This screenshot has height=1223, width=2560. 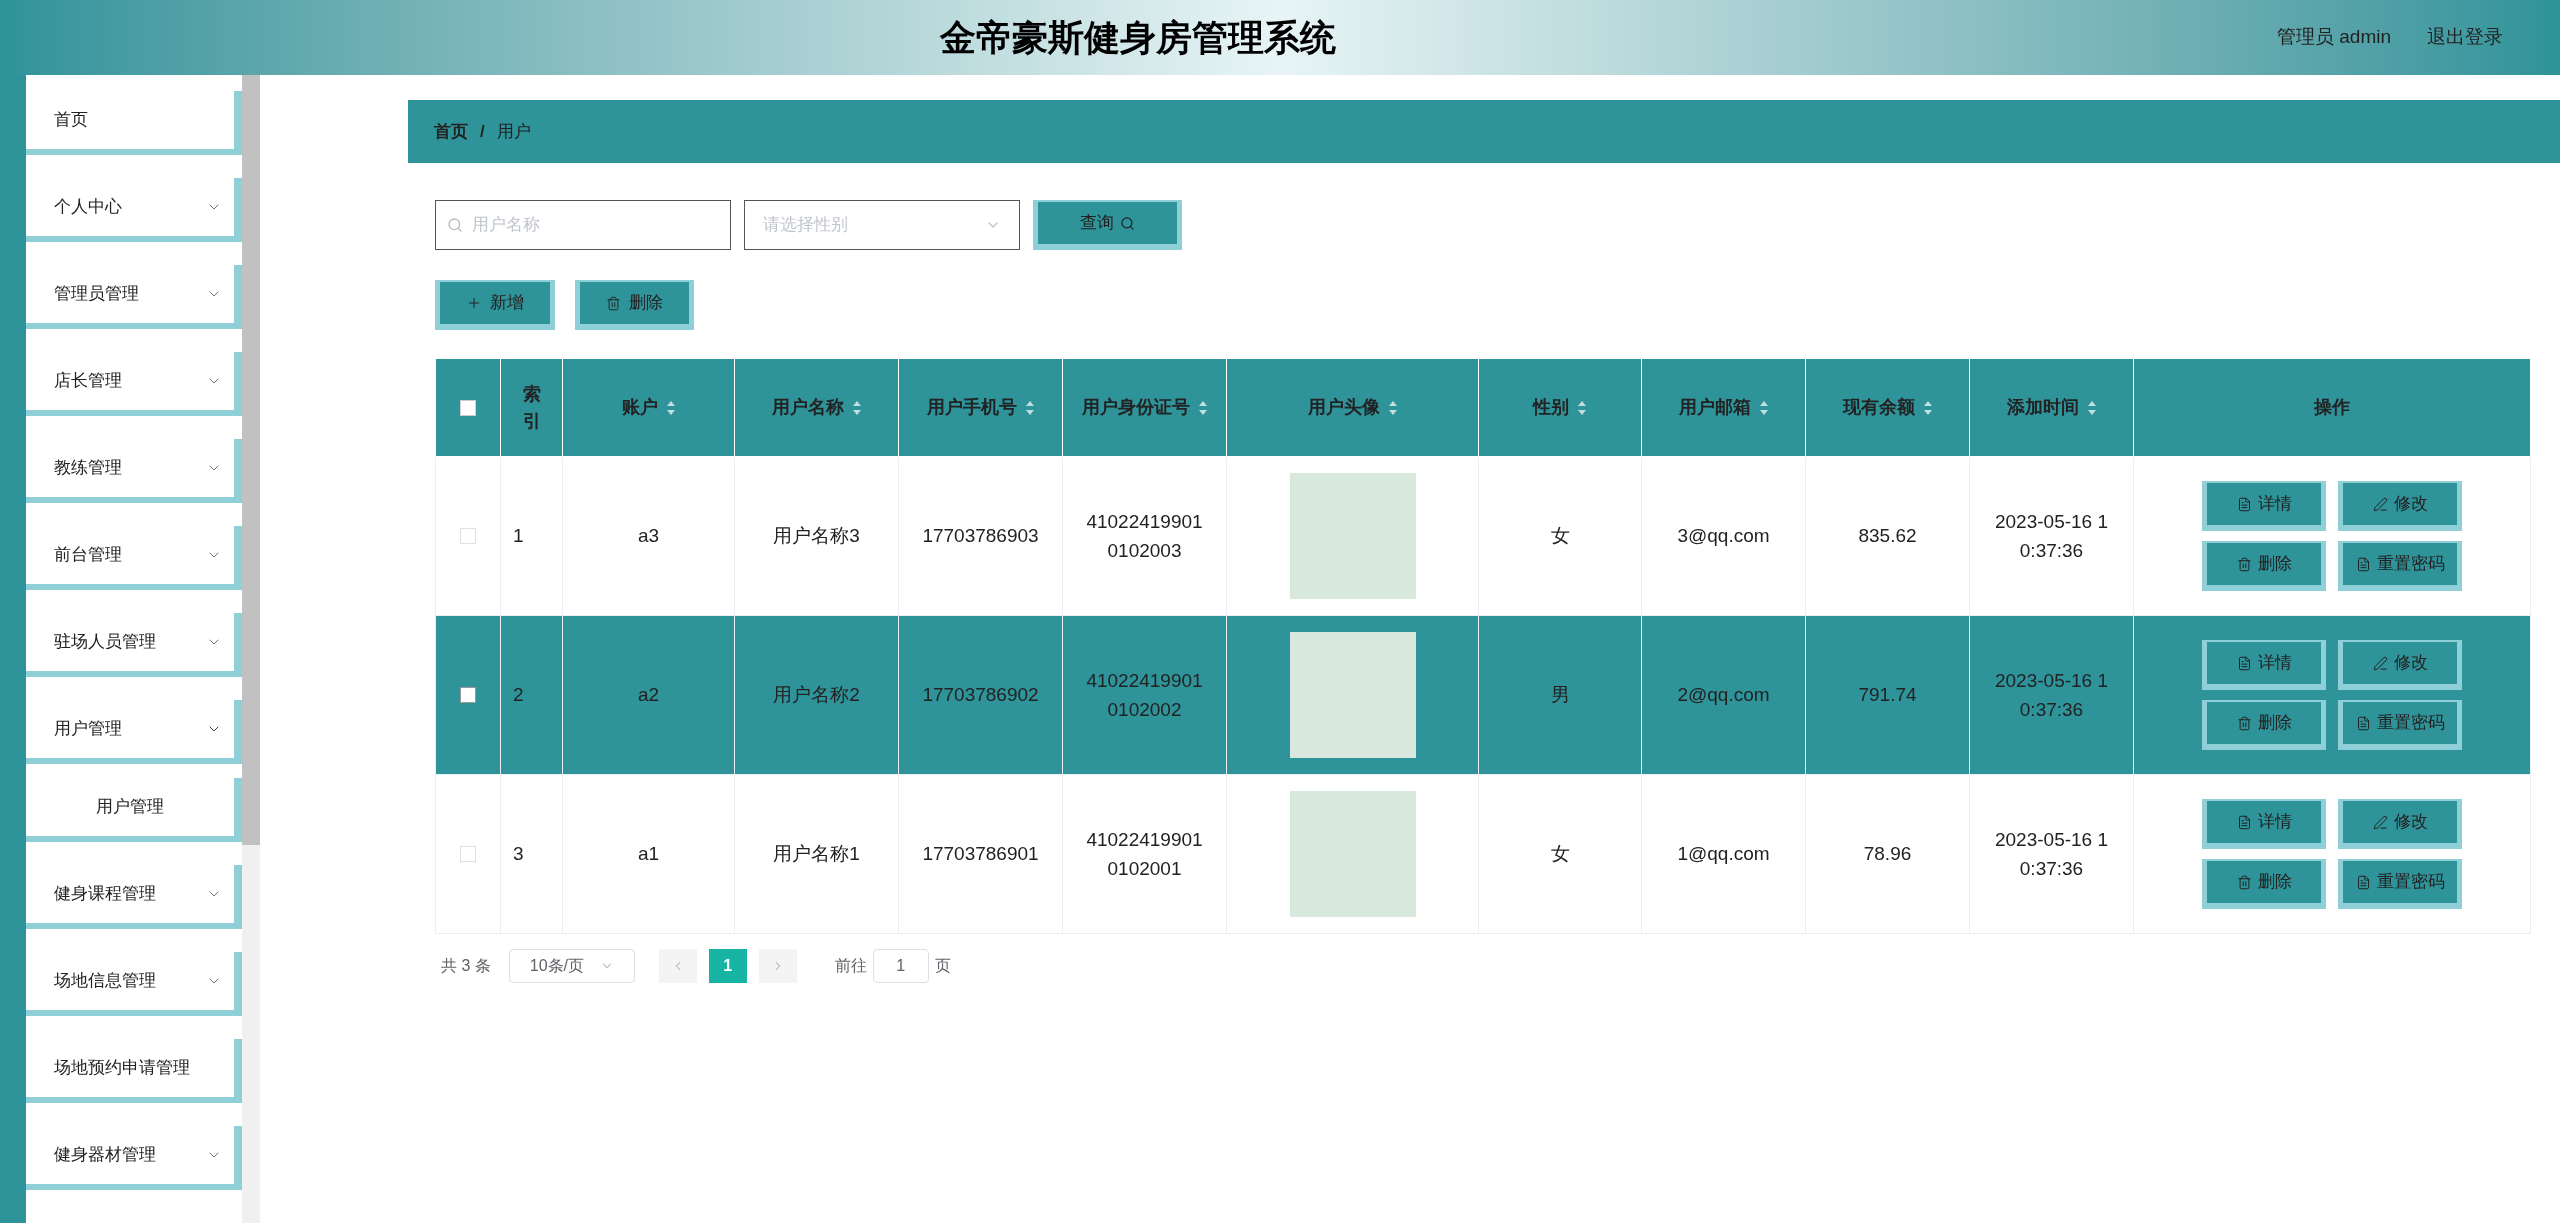 I want to click on column-header: 用户邮箱, so click(x=1723, y=407).